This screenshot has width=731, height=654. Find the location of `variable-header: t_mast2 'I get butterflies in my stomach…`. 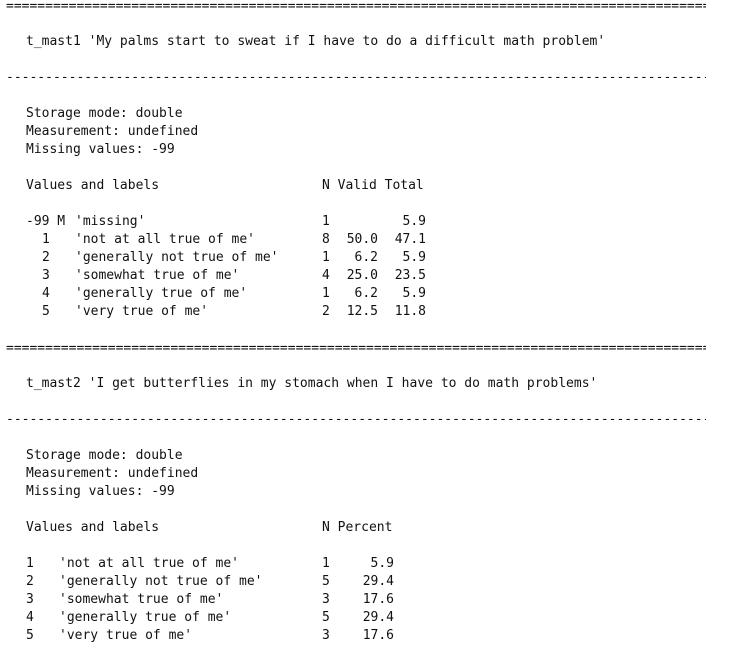

variable-header: t_mast2 'I get butterflies in my stomach… is located at coordinates (312, 383).